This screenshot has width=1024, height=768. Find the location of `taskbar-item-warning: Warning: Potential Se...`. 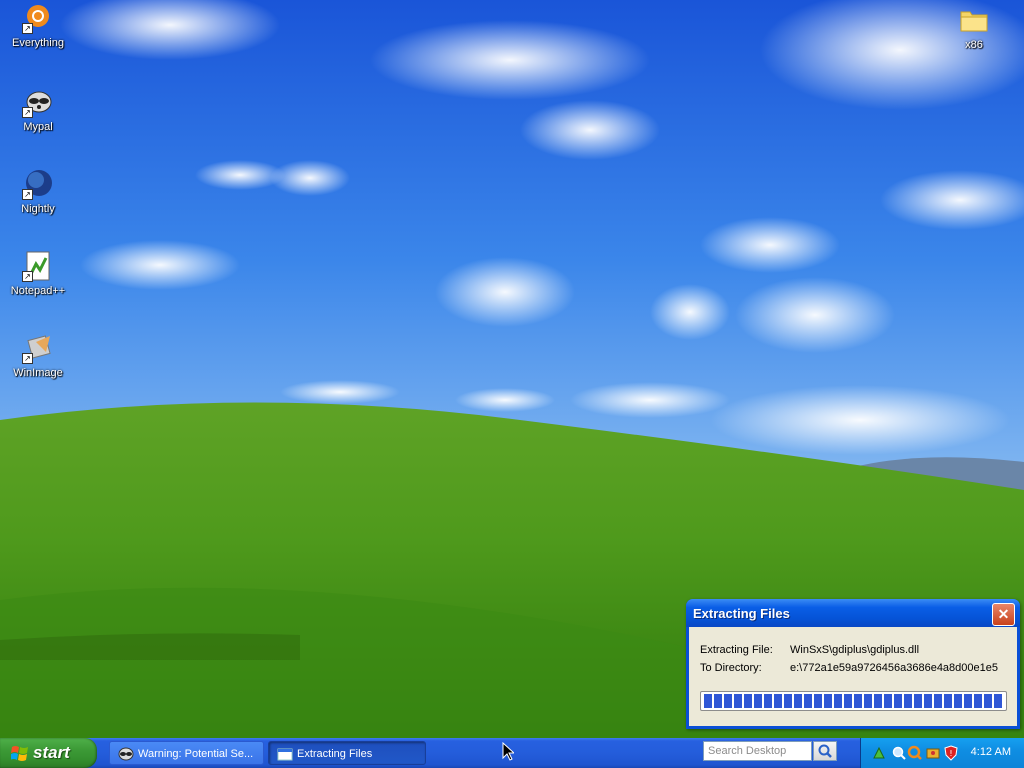

taskbar-item-warning: Warning: Potential Se... is located at coordinates (186, 753).